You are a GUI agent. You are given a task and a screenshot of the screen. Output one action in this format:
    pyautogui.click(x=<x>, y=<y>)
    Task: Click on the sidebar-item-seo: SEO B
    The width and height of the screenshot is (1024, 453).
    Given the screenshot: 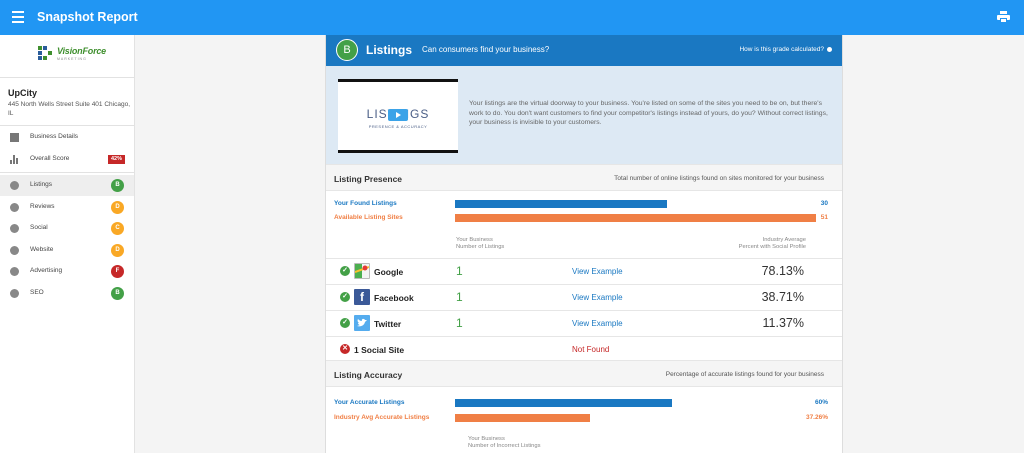 What is the action you would take?
    pyautogui.click(x=67, y=293)
    